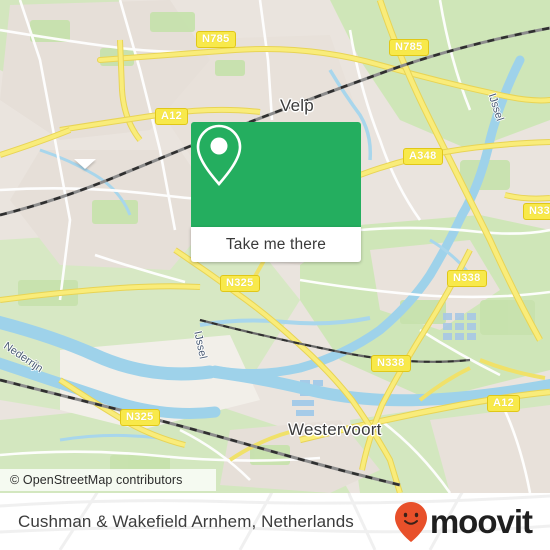 The width and height of the screenshot is (550, 550). Describe the element at coordinates (504, 403) in the screenshot. I see `road-shield-a12-east: A12` at that location.